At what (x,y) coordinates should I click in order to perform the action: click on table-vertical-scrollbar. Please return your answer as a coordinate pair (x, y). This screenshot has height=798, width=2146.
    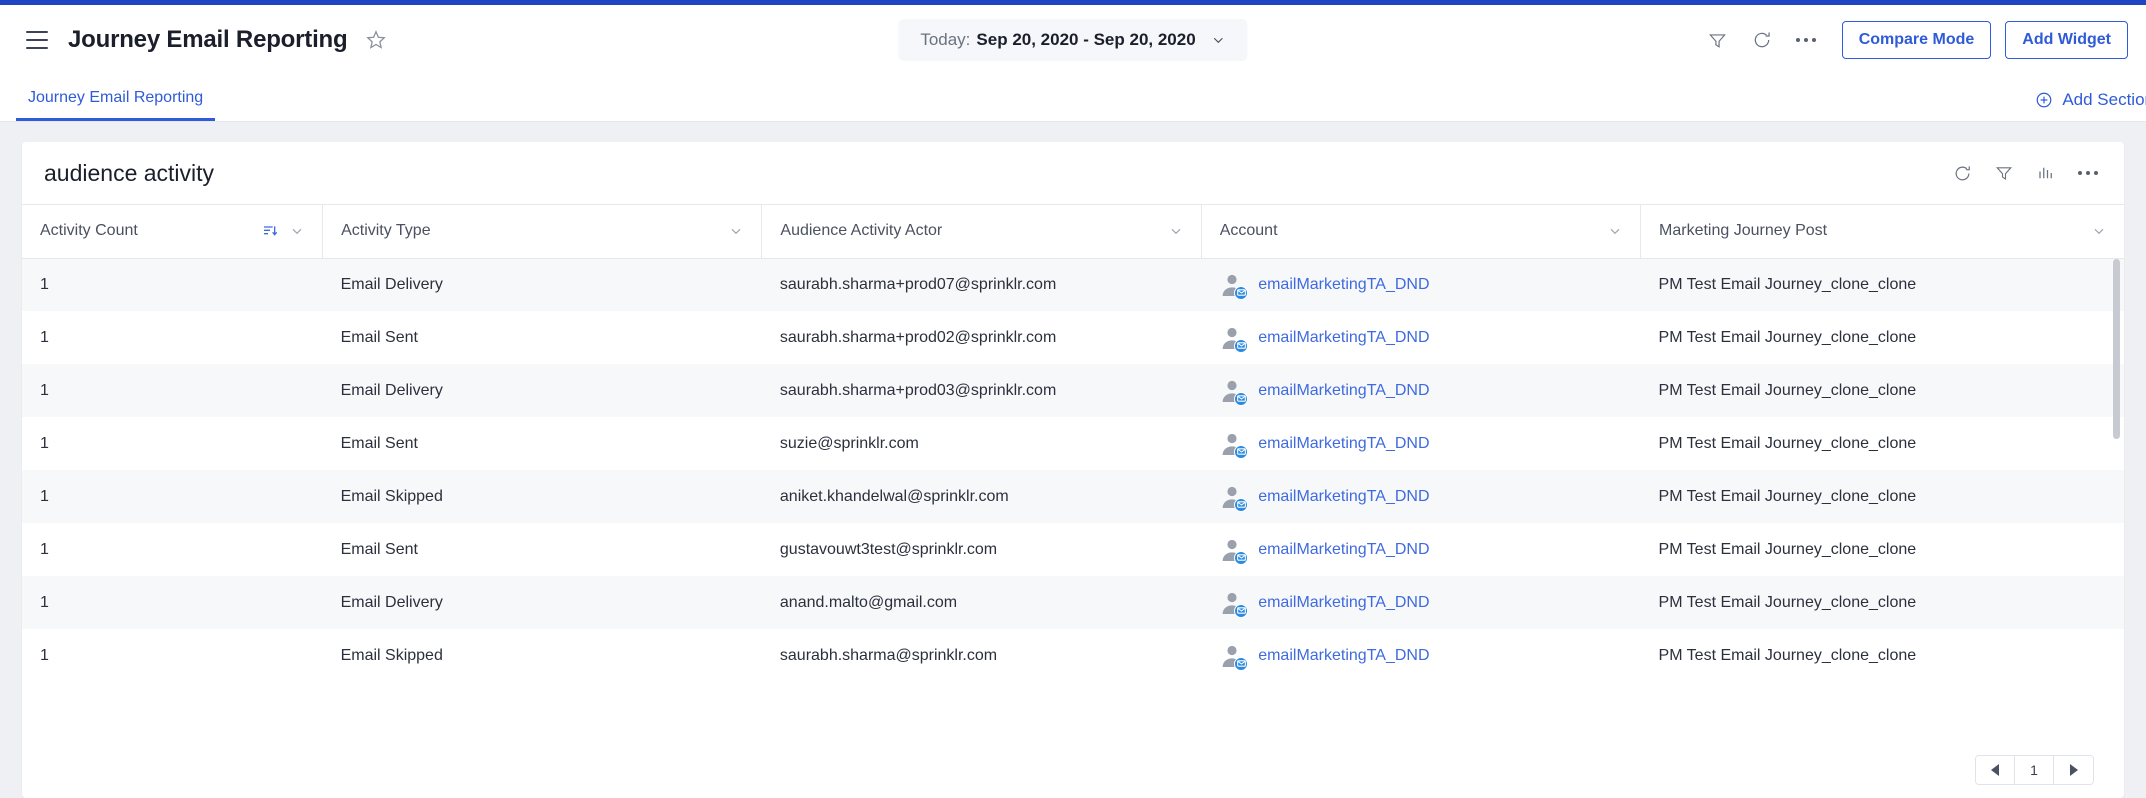
    Looking at the image, I should click on (2116, 499).